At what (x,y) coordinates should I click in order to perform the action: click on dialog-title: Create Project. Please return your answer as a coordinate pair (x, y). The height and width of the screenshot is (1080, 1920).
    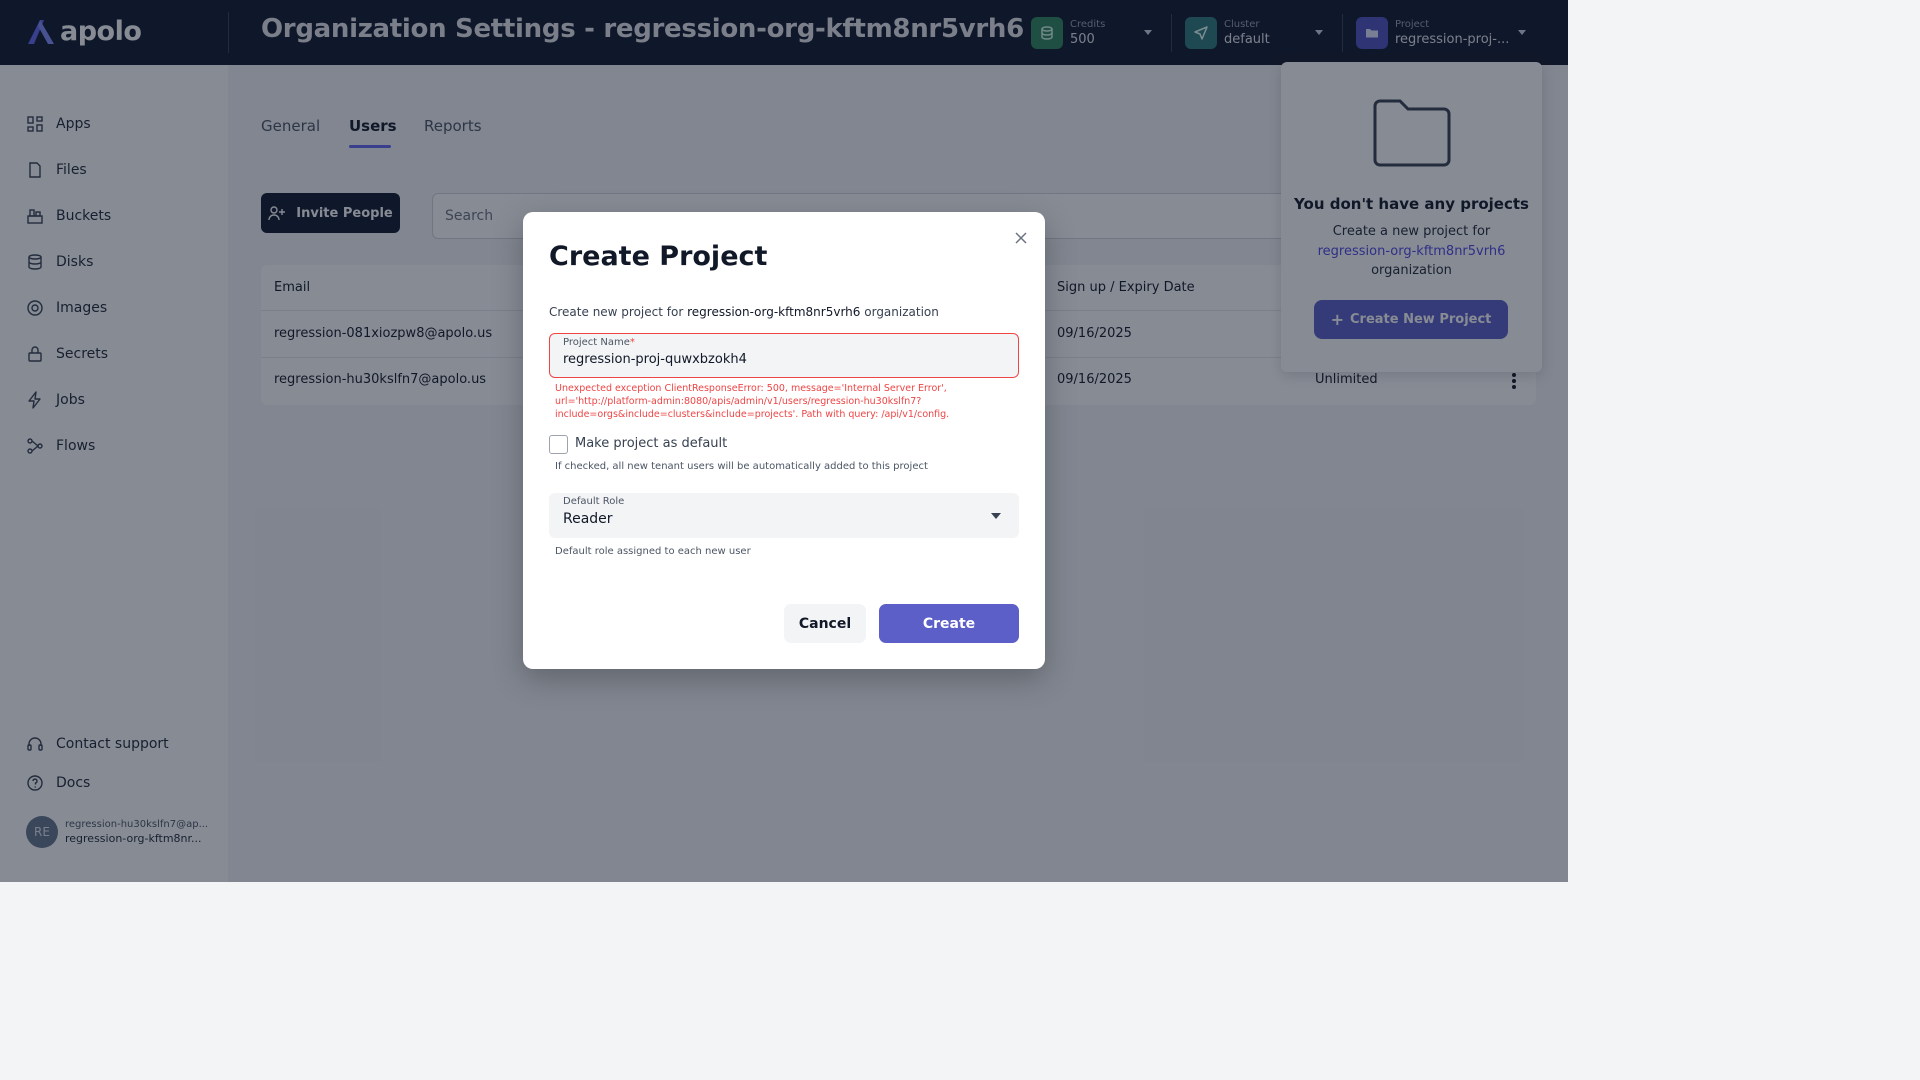
    Looking at the image, I should click on (658, 256).